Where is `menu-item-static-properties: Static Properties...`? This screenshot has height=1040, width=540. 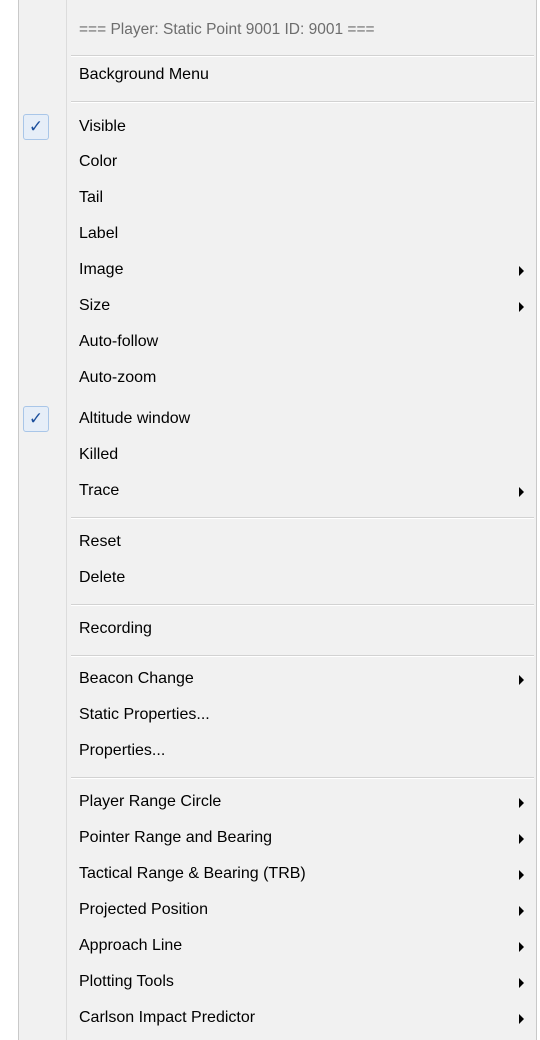 menu-item-static-properties: Static Properties... is located at coordinates (277, 715).